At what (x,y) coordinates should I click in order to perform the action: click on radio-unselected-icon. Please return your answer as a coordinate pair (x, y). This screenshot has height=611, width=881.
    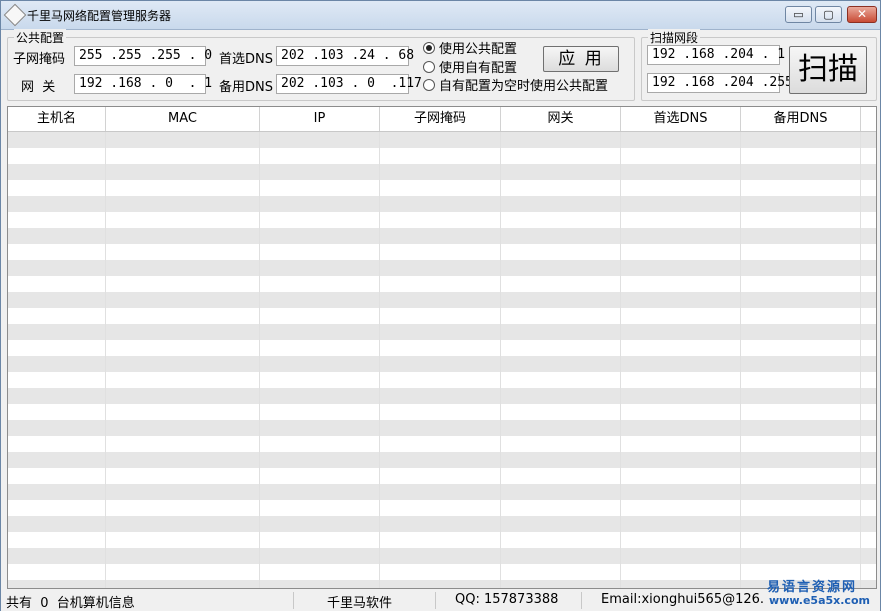
    Looking at the image, I should click on (429, 85).